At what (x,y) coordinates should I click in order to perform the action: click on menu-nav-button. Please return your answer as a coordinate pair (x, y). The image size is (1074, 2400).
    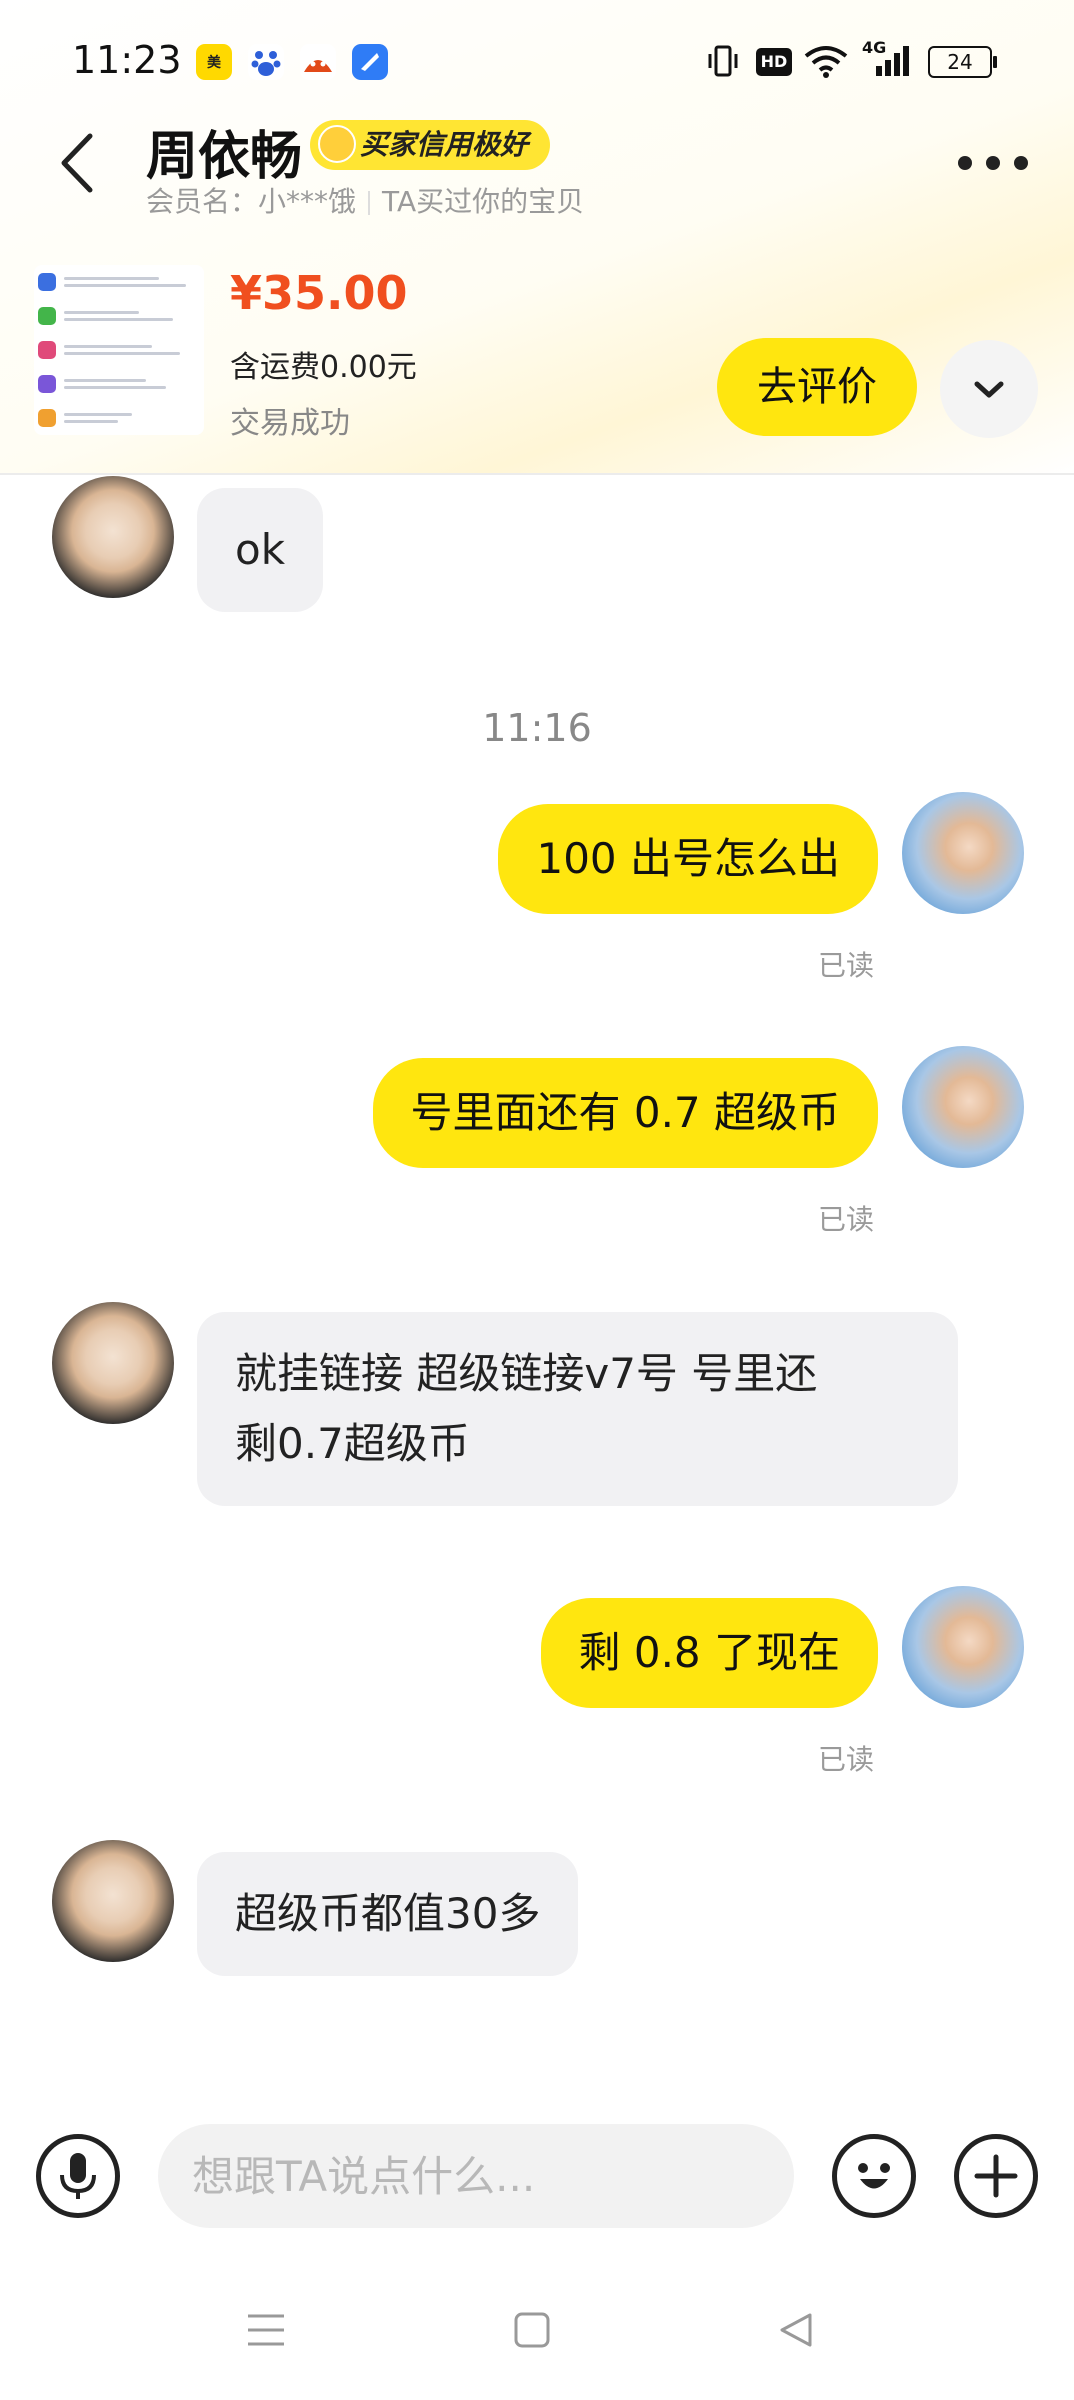
    Looking at the image, I should click on (266, 2332).